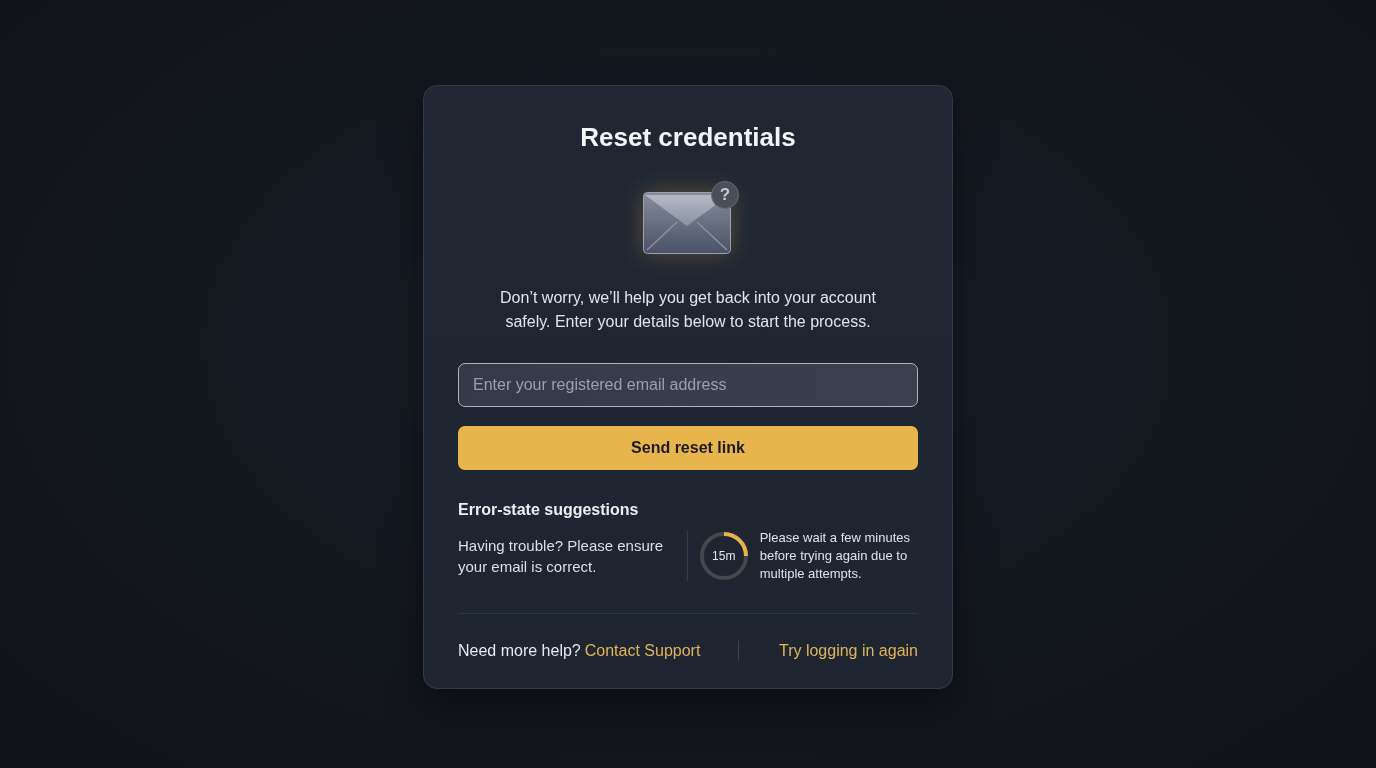 The height and width of the screenshot is (768, 1376). What do you see at coordinates (724, 556) in the screenshot?
I see `countdown-reading: 15m` at bounding box center [724, 556].